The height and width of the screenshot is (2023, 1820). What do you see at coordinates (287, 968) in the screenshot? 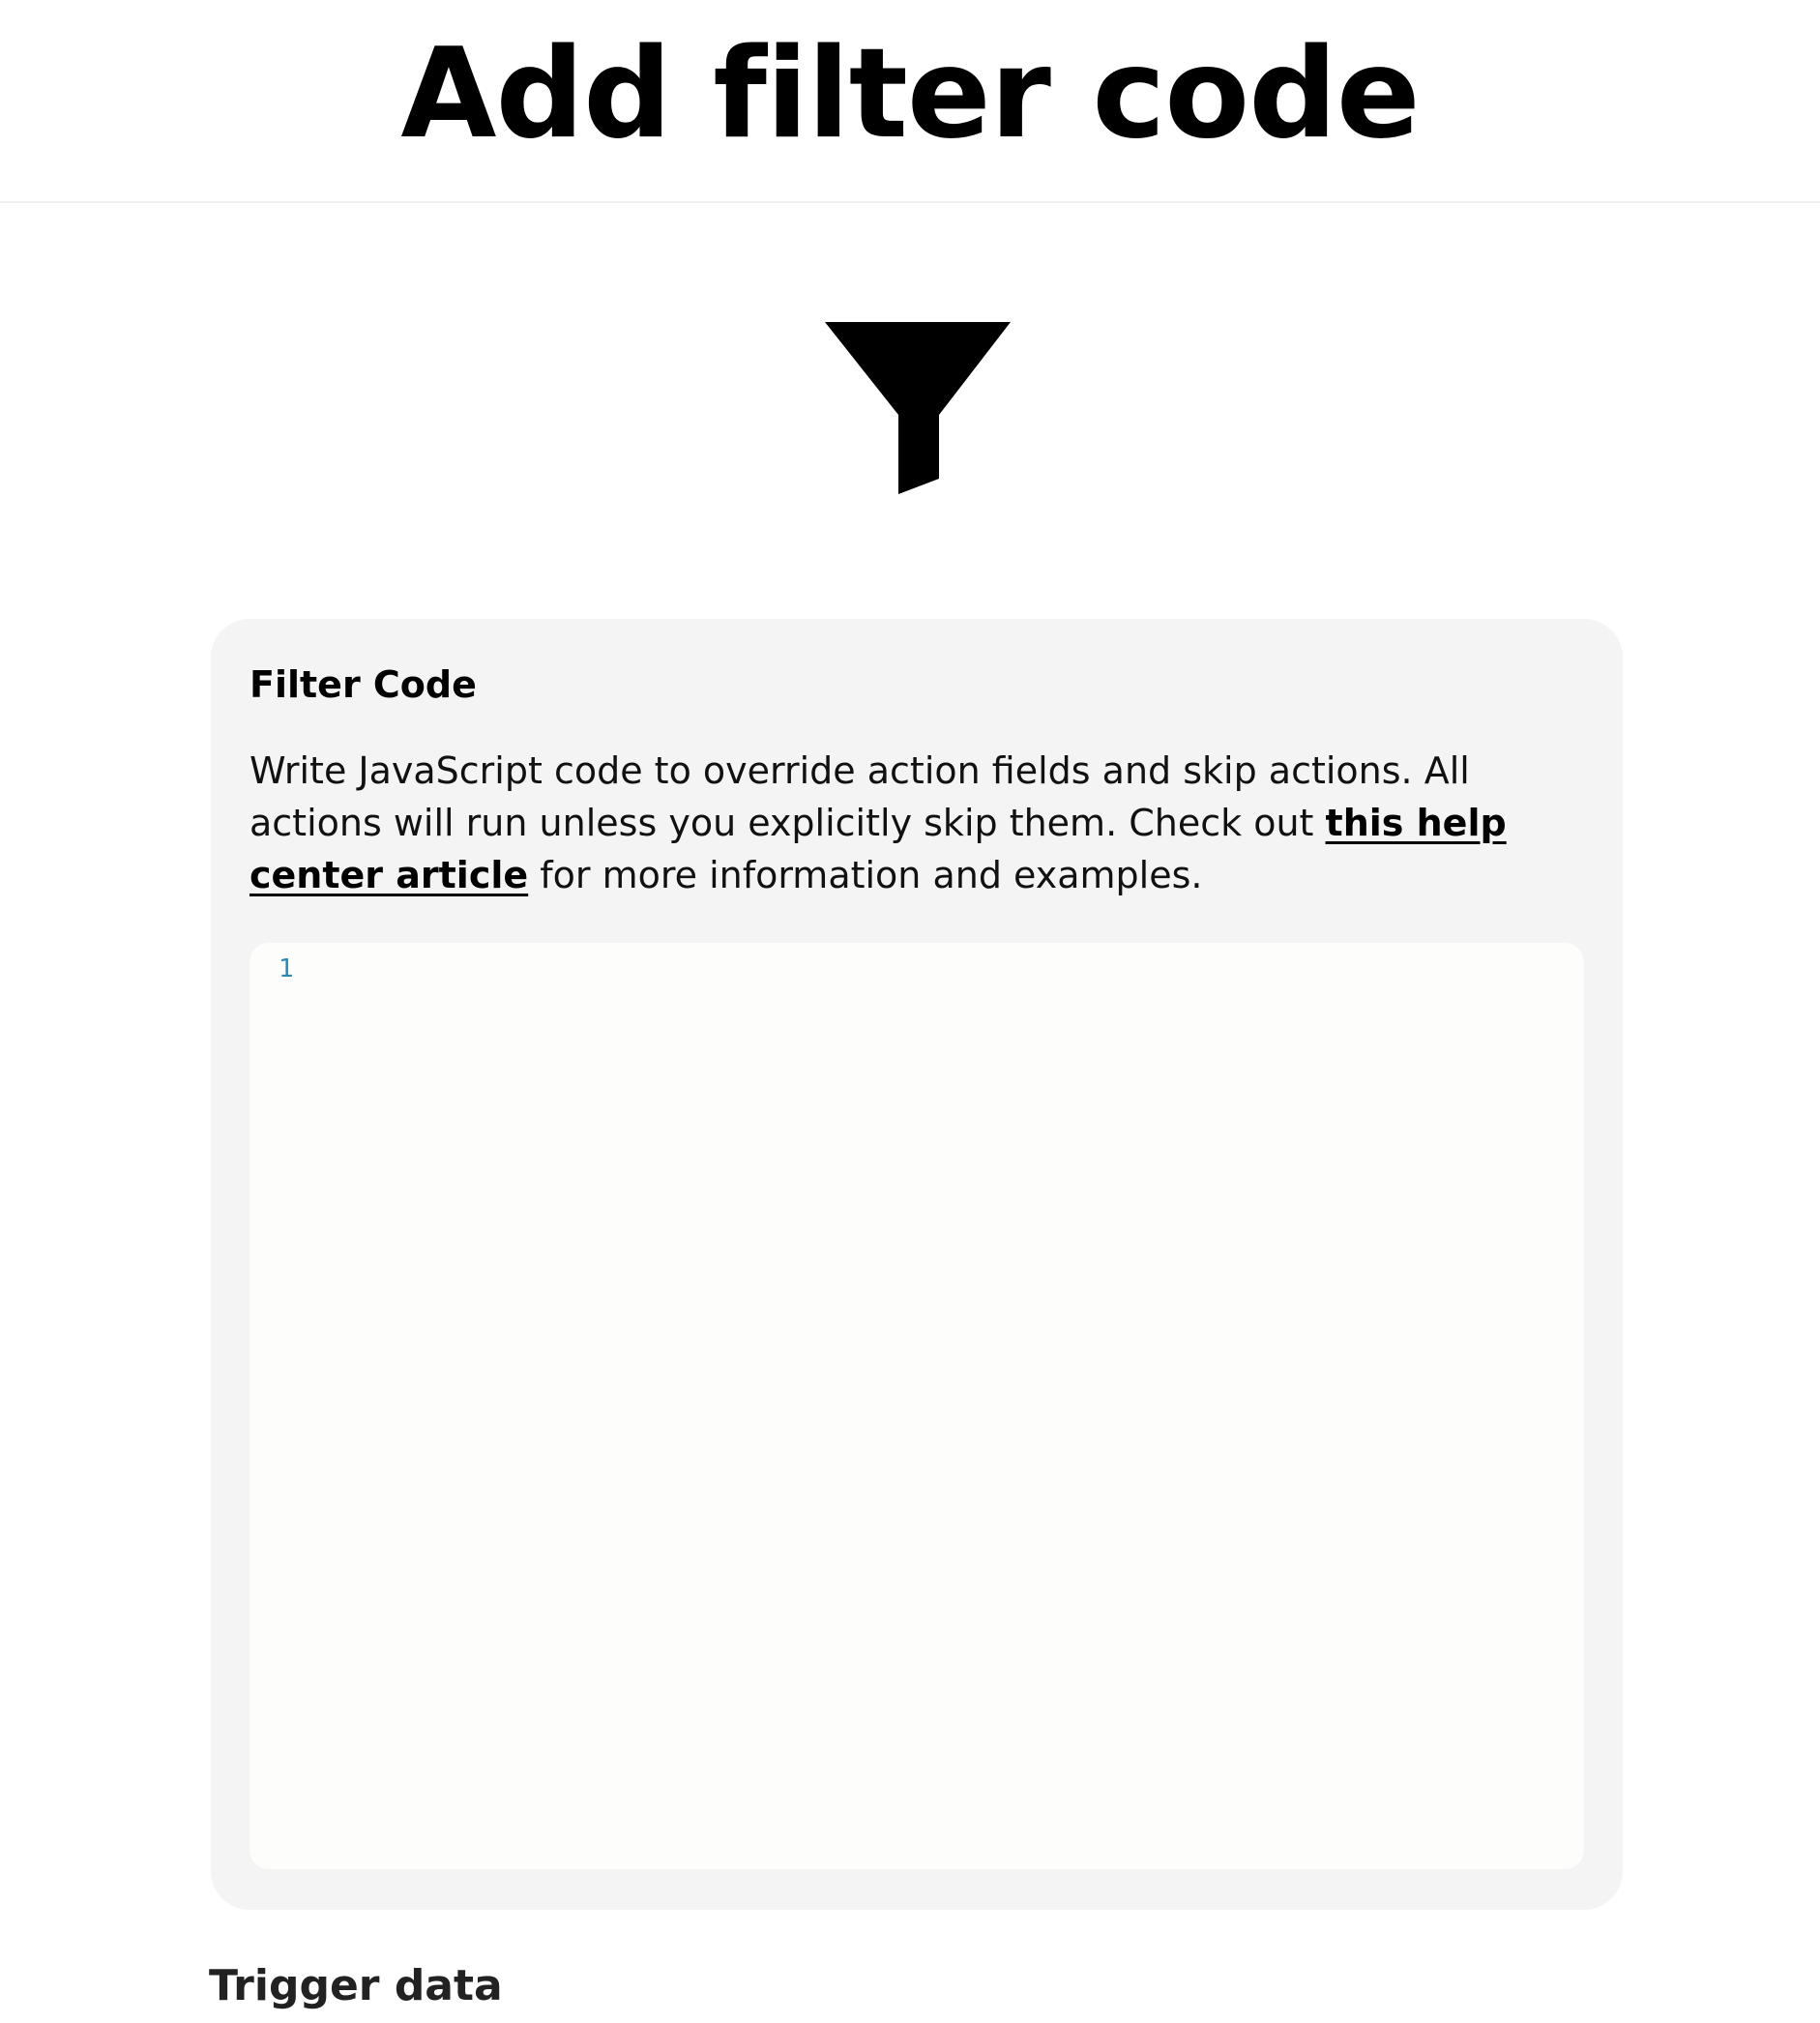
I see `line-number: 1` at bounding box center [287, 968].